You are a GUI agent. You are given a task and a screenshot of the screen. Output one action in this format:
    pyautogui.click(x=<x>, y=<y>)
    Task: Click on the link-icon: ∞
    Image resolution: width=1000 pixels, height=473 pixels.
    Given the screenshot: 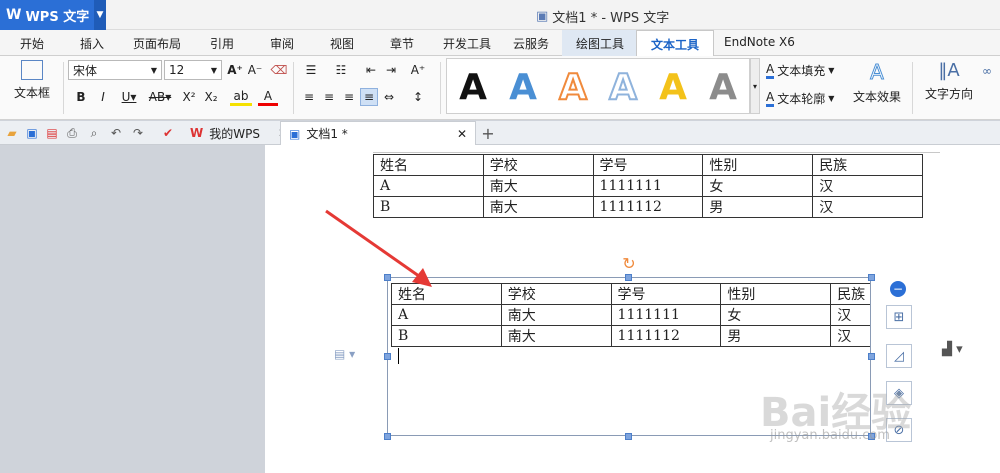 What is the action you would take?
    pyautogui.click(x=987, y=71)
    